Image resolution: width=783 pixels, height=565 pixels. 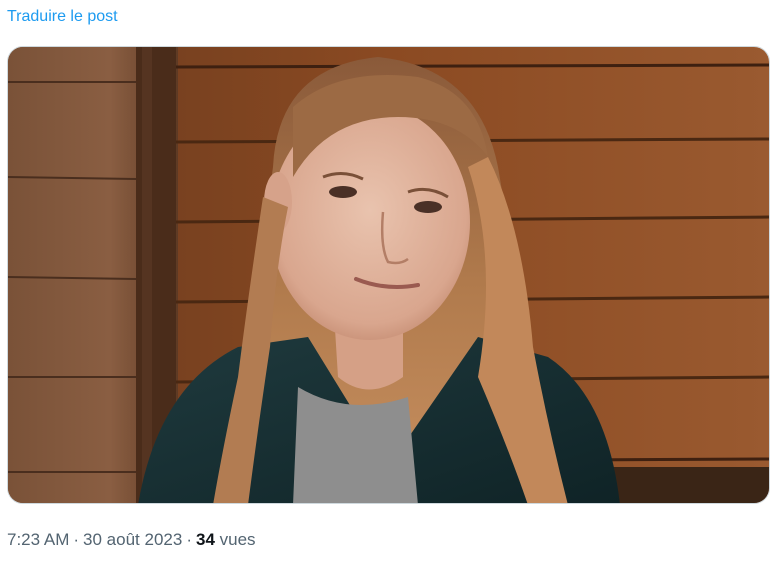 What do you see at coordinates (237, 539) in the screenshot?
I see `views-label: vues` at bounding box center [237, 539].